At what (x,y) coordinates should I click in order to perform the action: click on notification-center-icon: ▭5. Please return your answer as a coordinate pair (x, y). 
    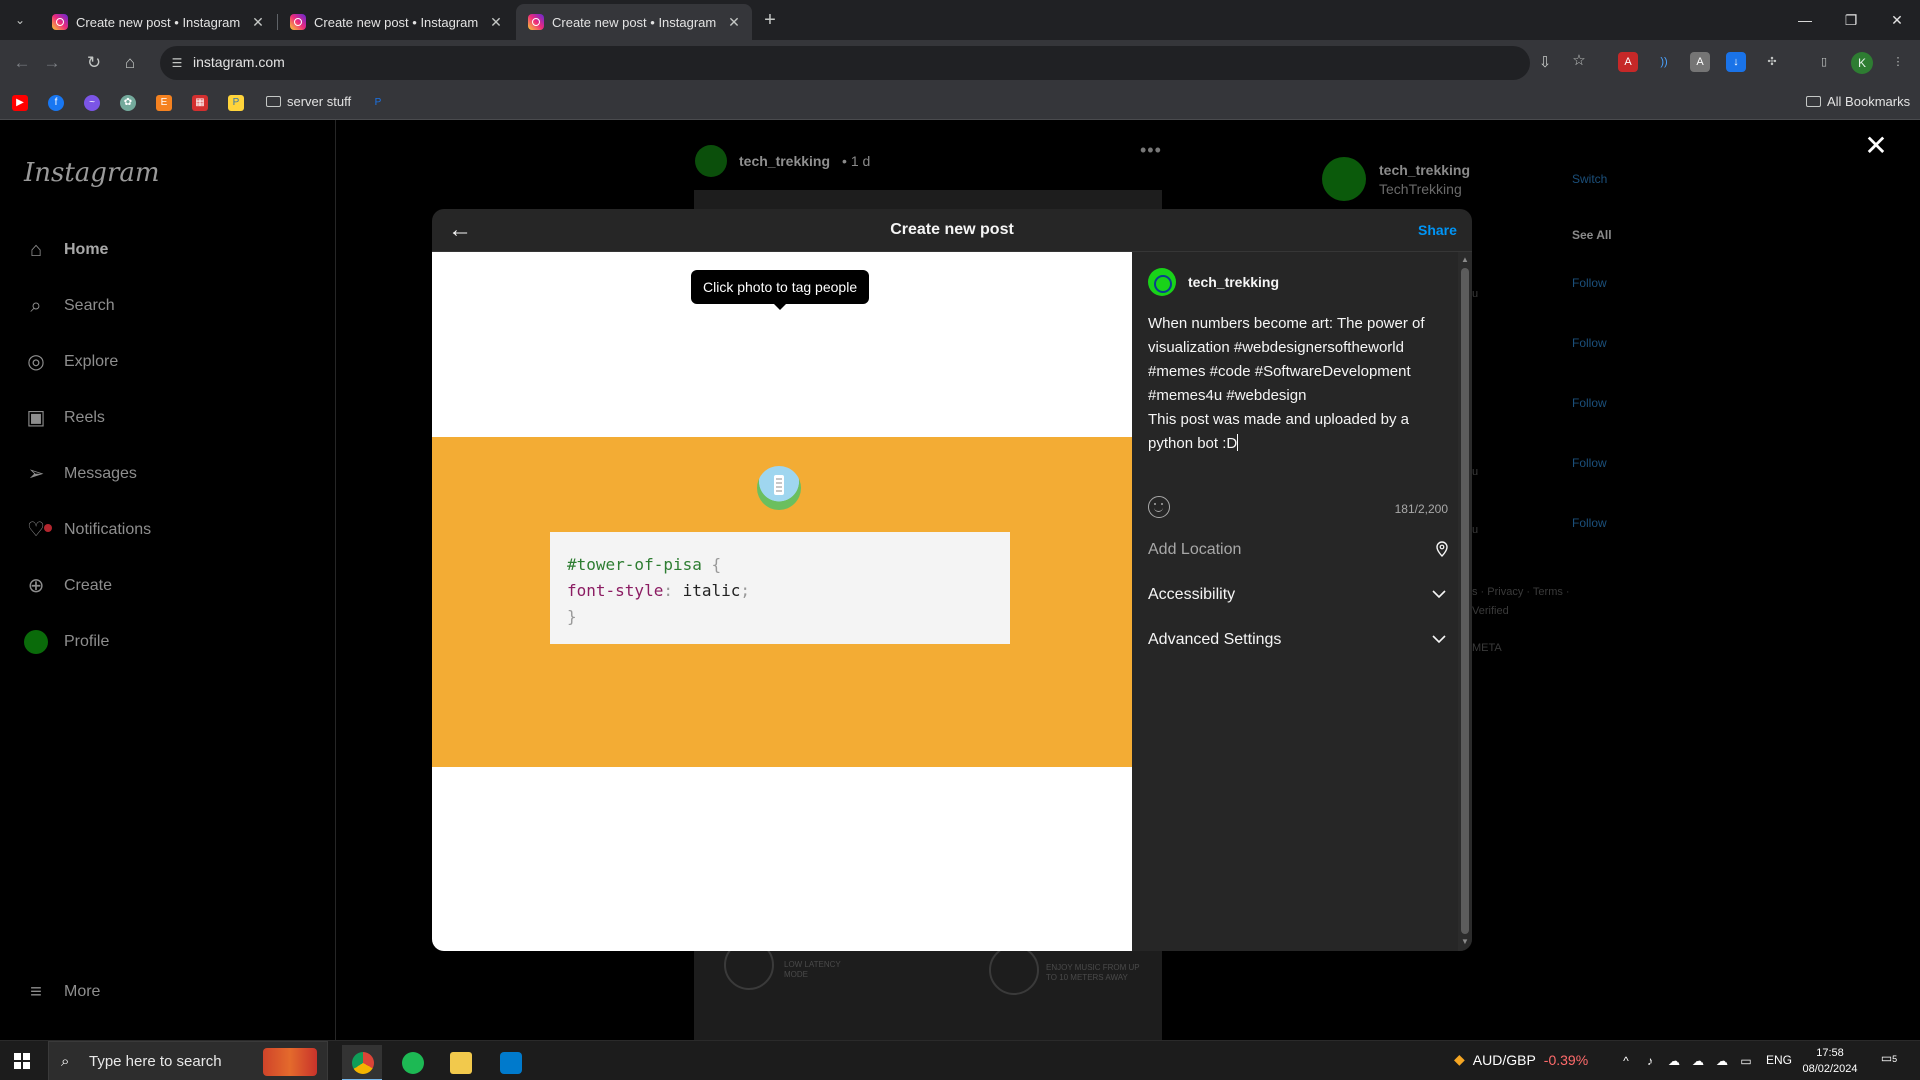
    Looking at the image, I should click on (1889, 1061).